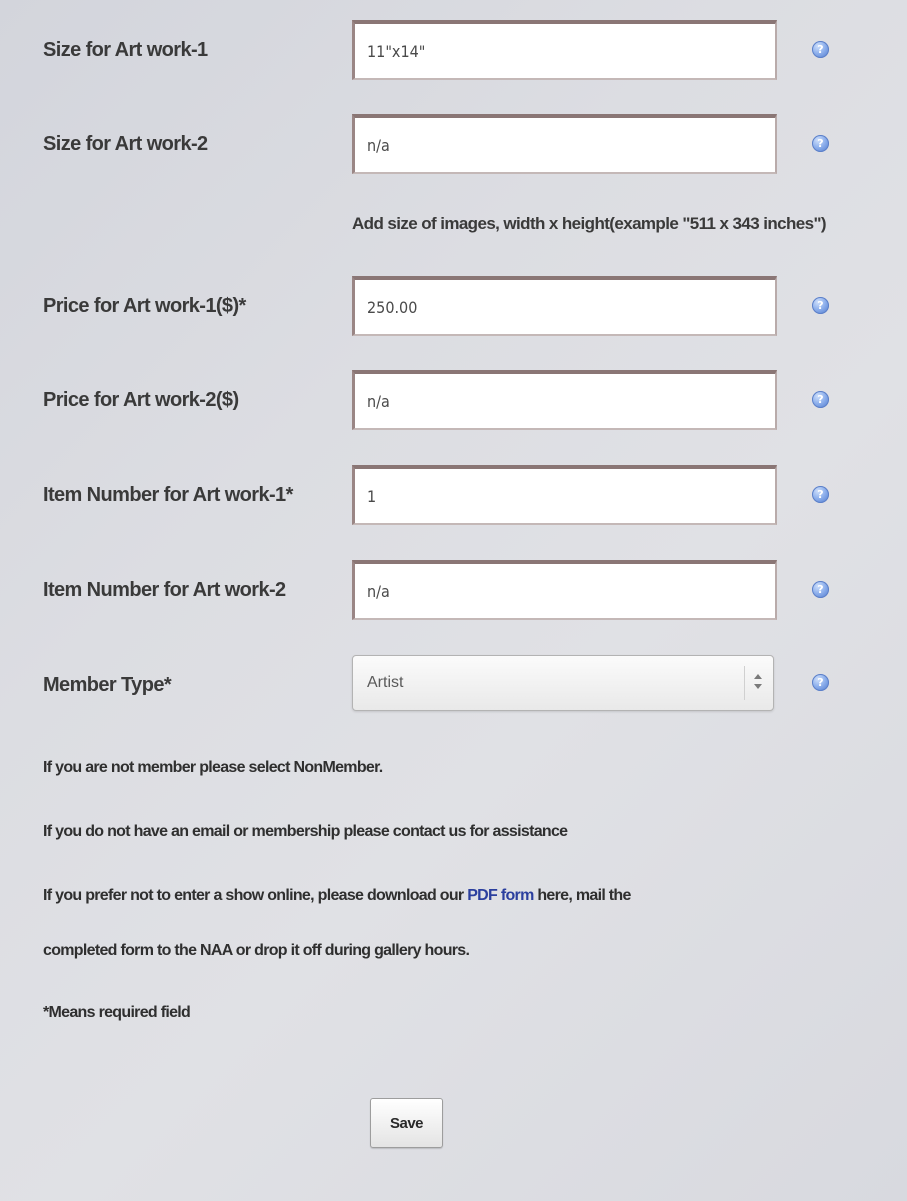  What do you see at coordinates (564, 400) in the screenshot?
I see `price-artwork-2-input` at bounding box center [564, 400].